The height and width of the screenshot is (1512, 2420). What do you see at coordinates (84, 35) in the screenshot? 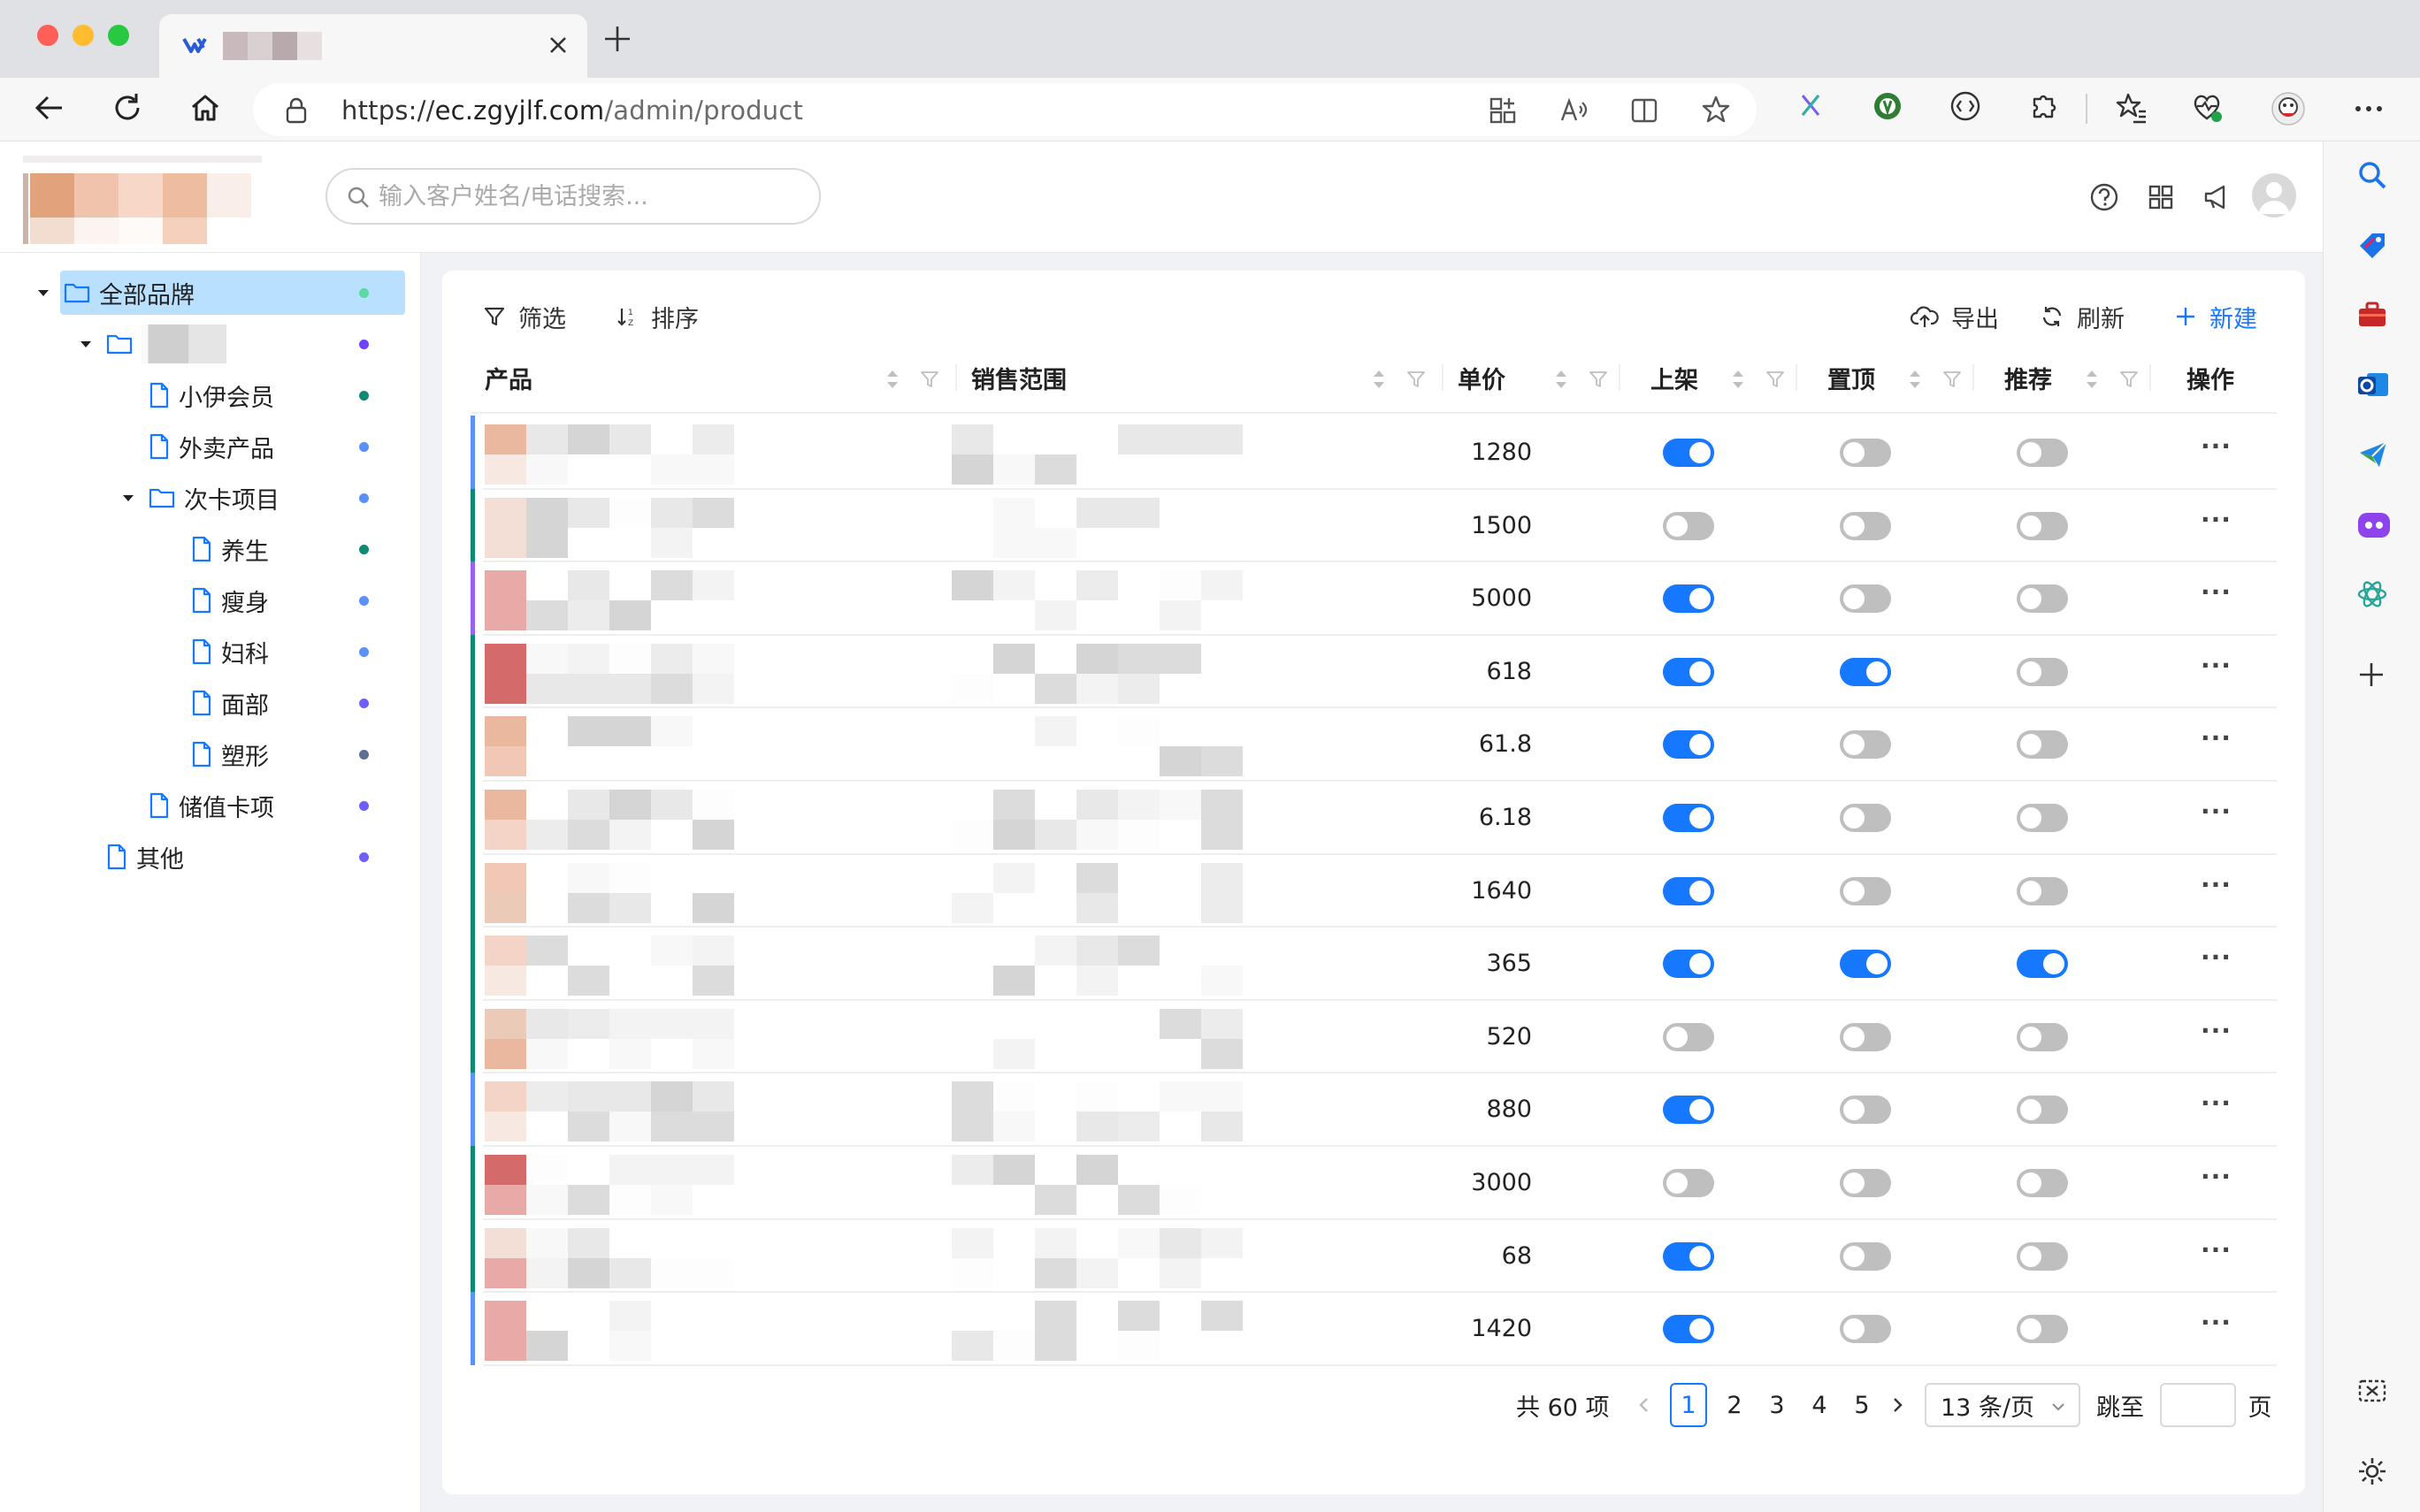
I see `minimize-window-button` at bounding box center [84, 35].